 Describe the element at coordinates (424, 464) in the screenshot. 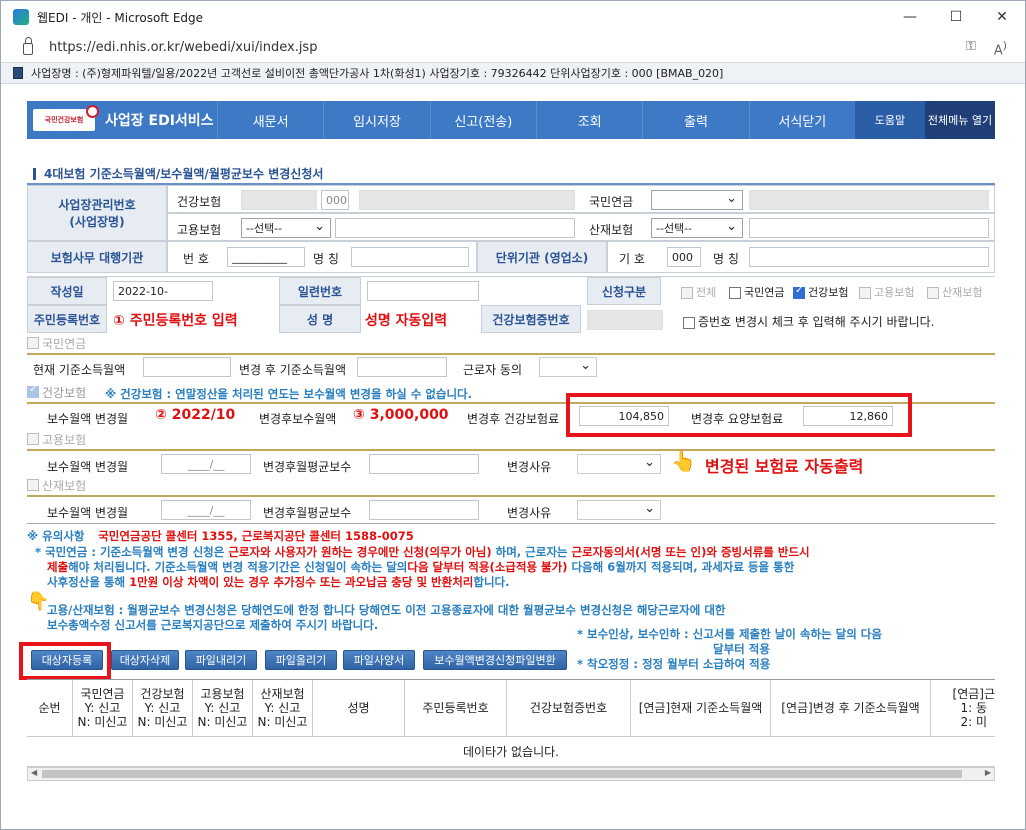

I see `employ-avg-input` at that location.